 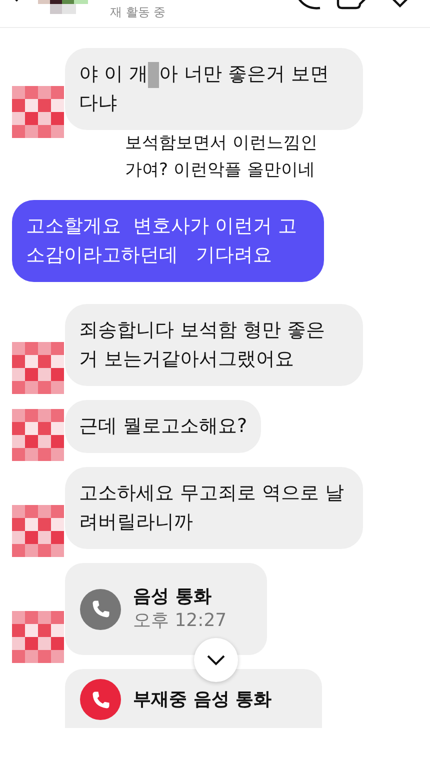 I want to click on call-title: 음성 통화, so click(x=172, y=597).